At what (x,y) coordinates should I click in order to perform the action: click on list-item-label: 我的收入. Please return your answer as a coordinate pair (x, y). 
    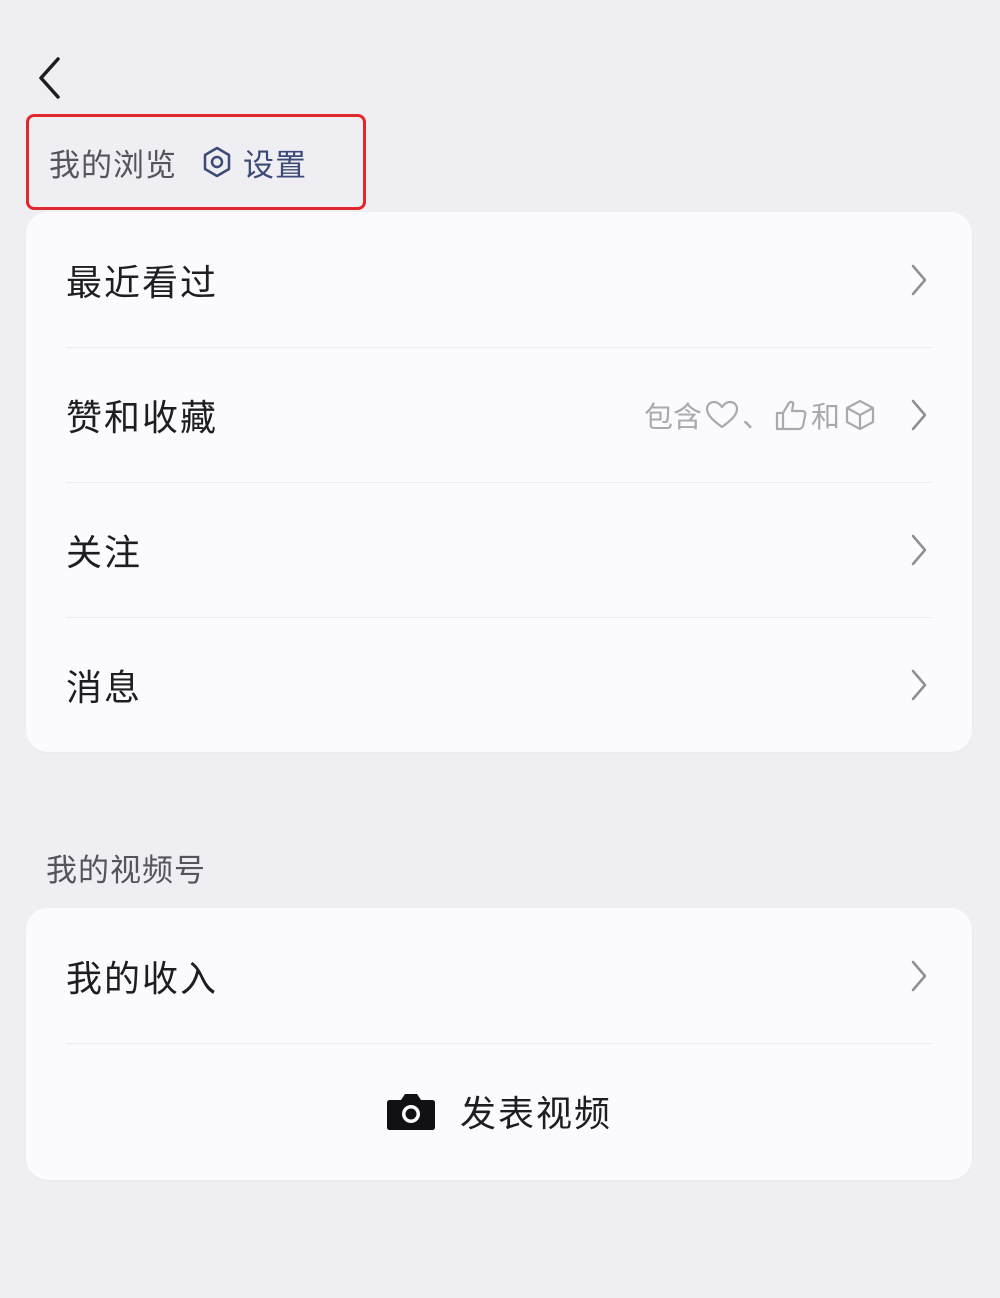
    Looking at the image, I should click on (142, 979).